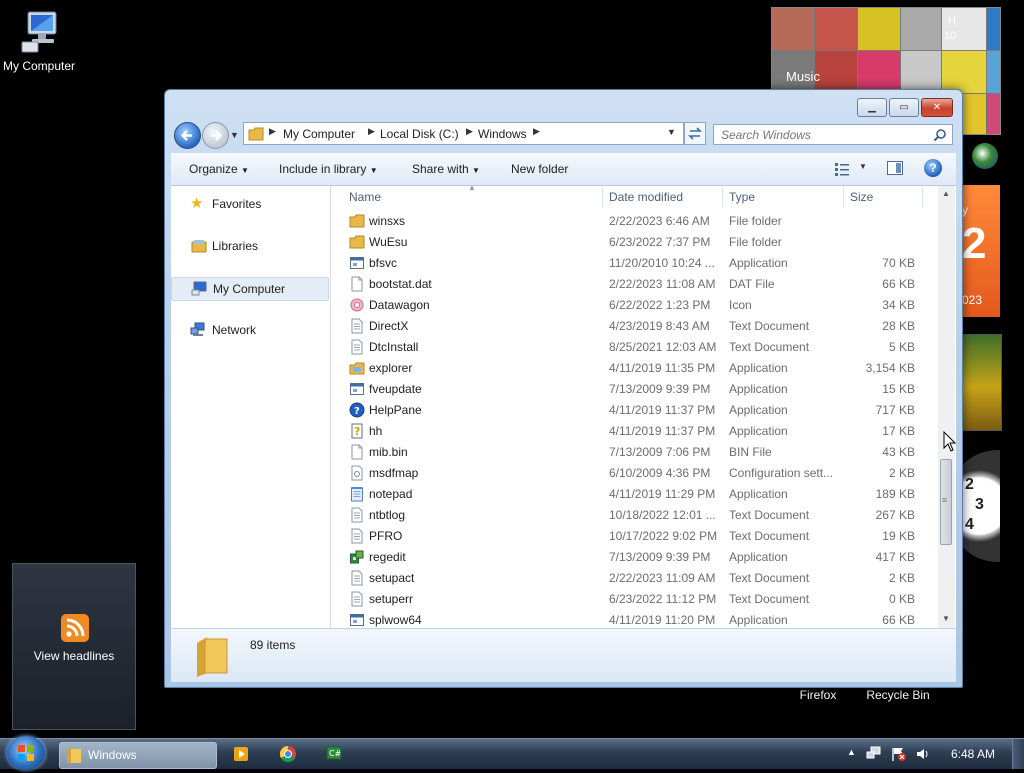 The height and width of the screenshot is (773, 1024). Describe the element at coordinates (874, 754) in the screenshot. I see `network-tray-icon` at that location.